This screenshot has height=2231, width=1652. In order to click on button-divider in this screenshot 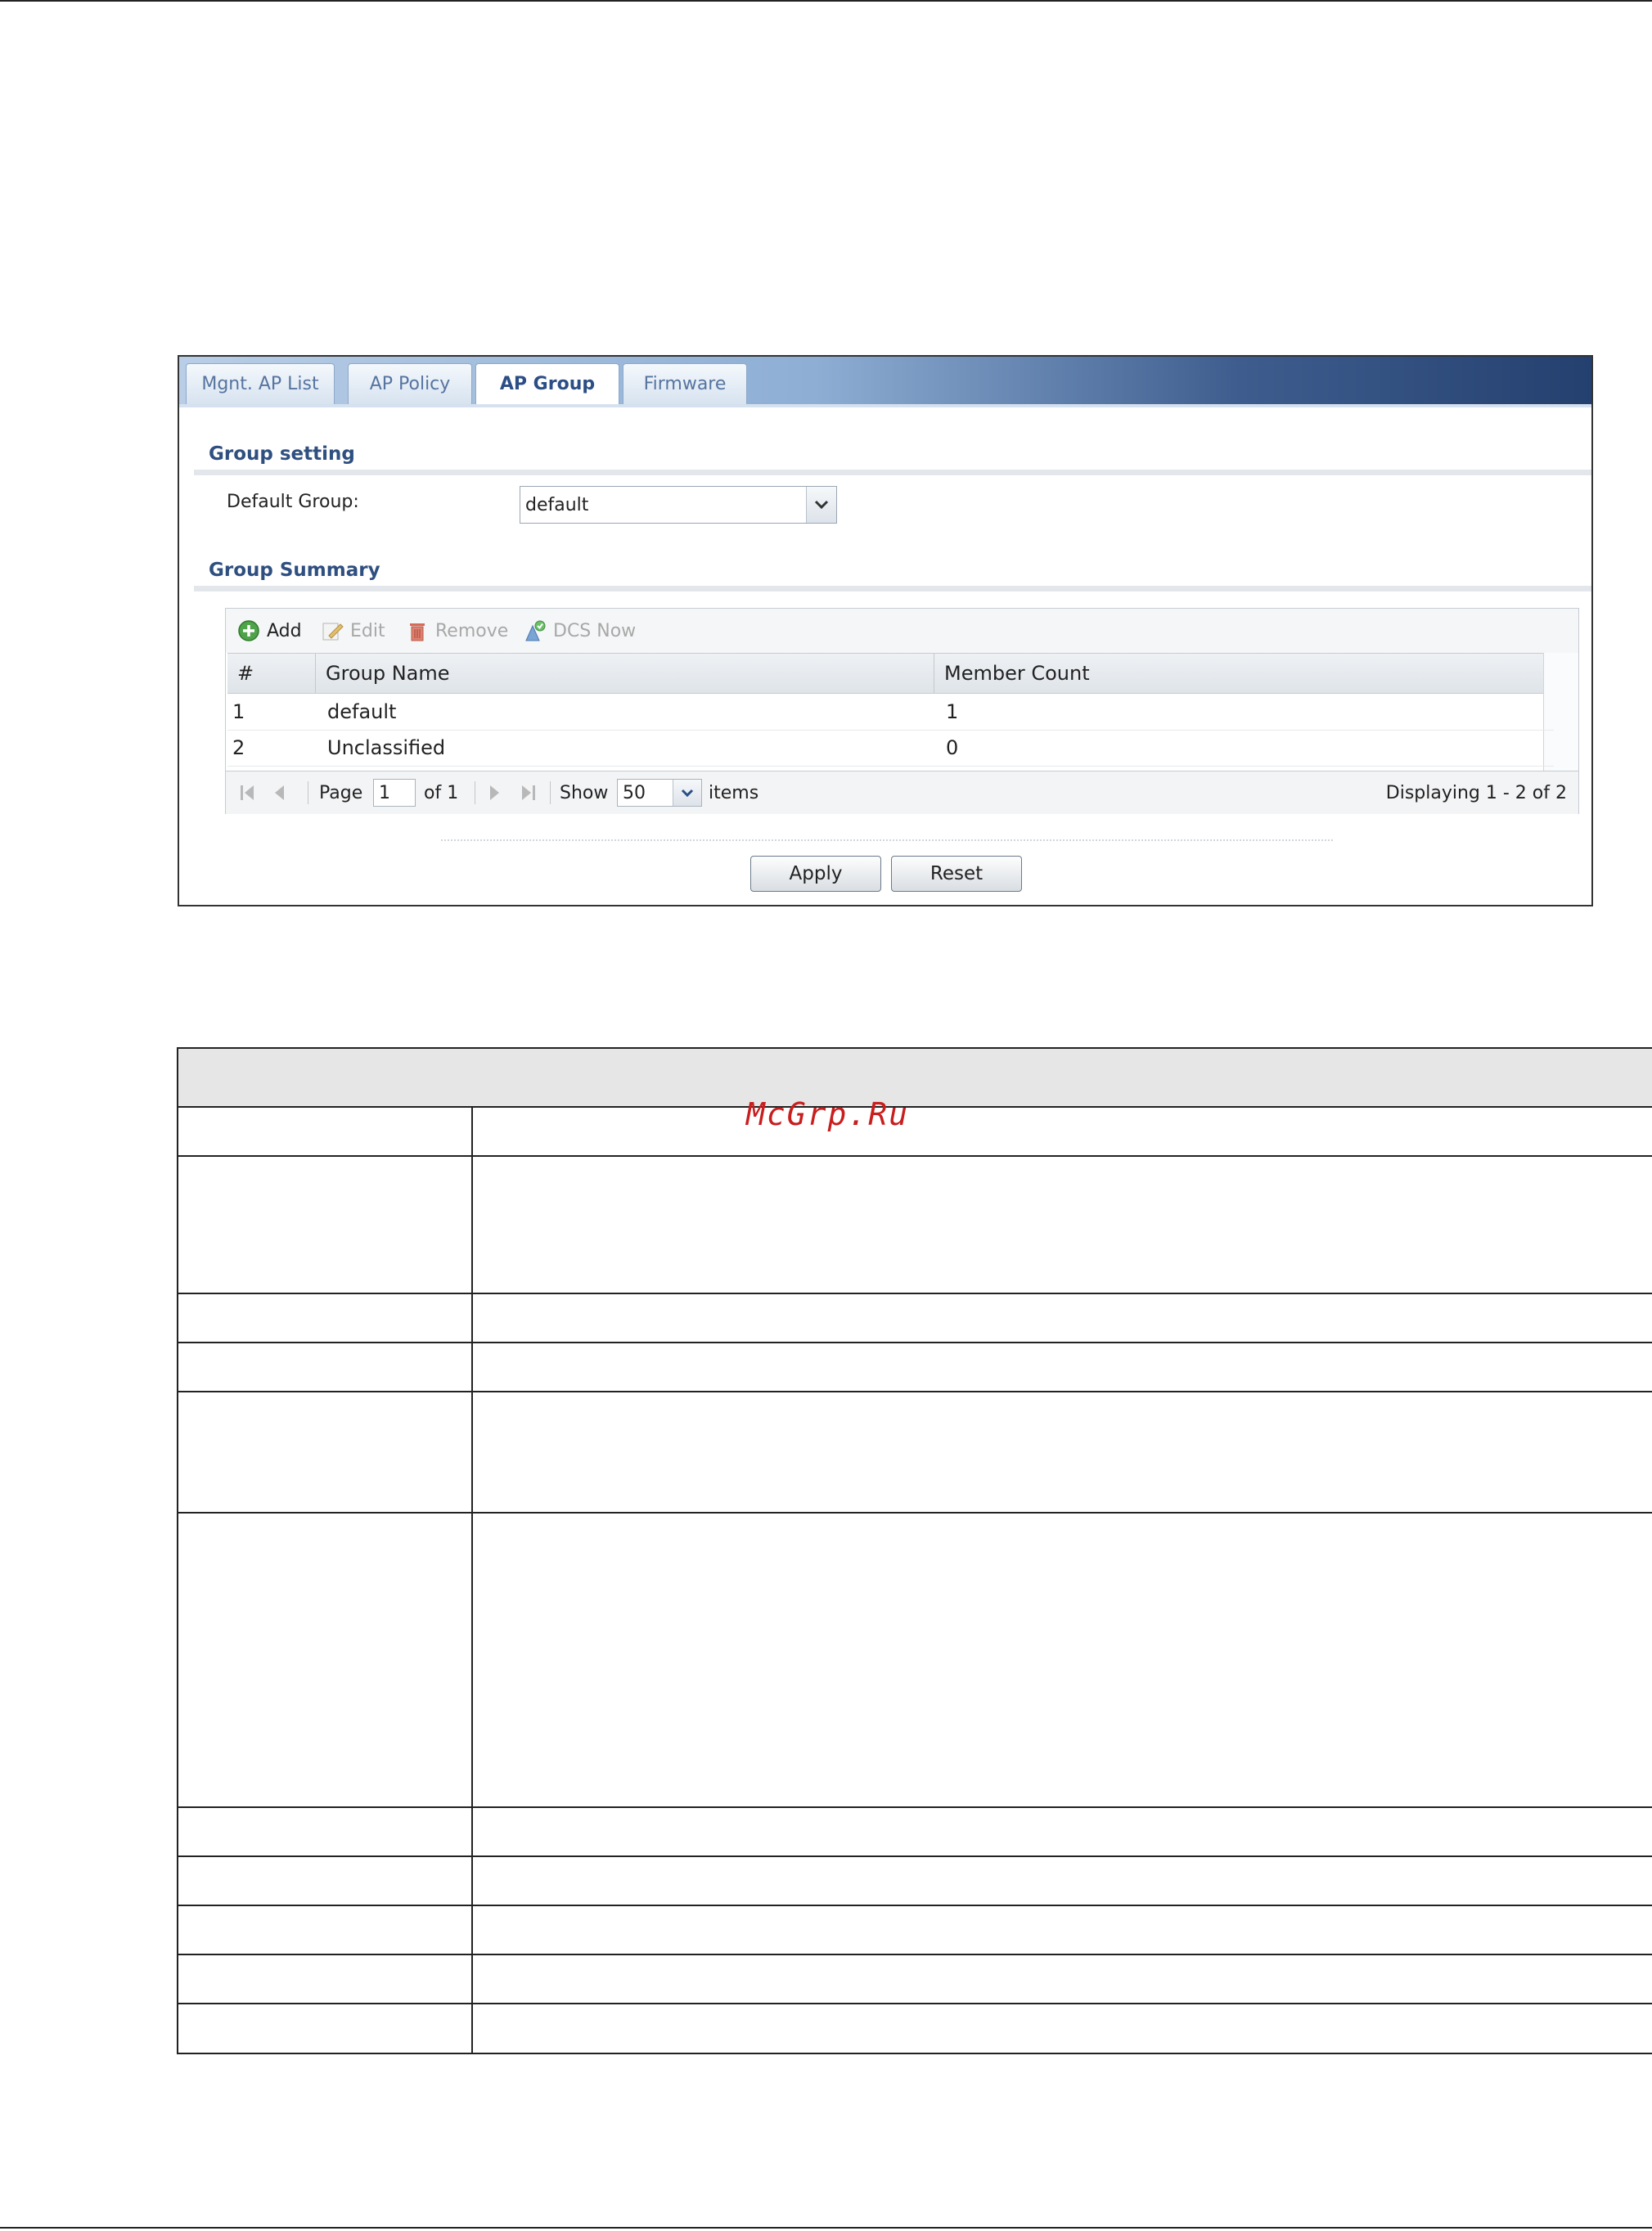, I will do `click(887, 840)`.